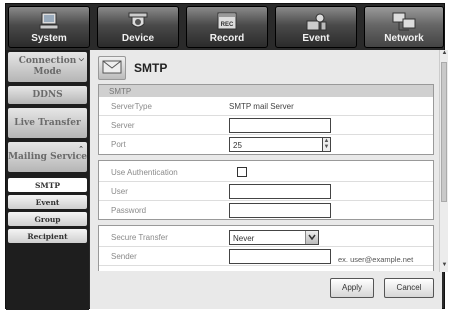 The width and height of the screenshot is (450, 311). Describe the element at coordinates (138, 38) in the screenshot. I see `tab-device-label: Device` at that location.